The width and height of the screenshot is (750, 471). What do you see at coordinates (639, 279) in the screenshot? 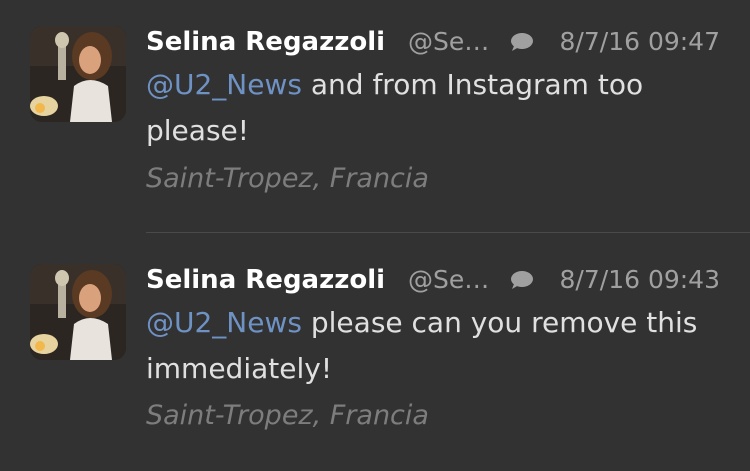
I see `tweet-timestamp: 8/7/16 09:43` at bounding box center [639, 279].